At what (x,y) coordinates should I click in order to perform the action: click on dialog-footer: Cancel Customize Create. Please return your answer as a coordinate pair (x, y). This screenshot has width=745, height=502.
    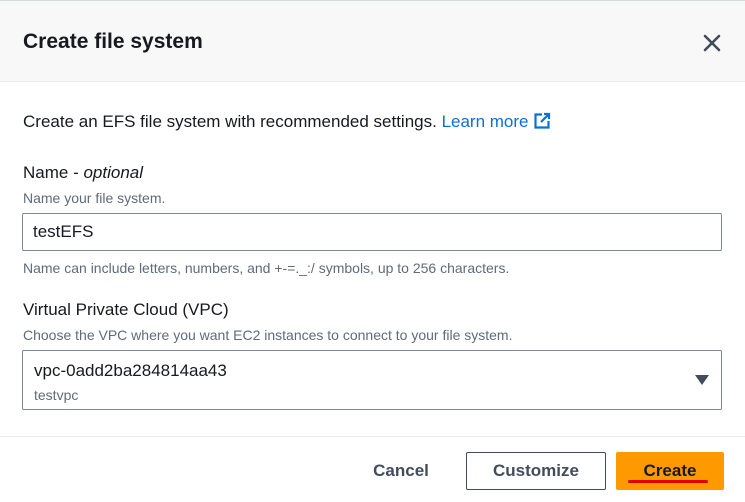
    Looking at the image, I should click on (372, 469).